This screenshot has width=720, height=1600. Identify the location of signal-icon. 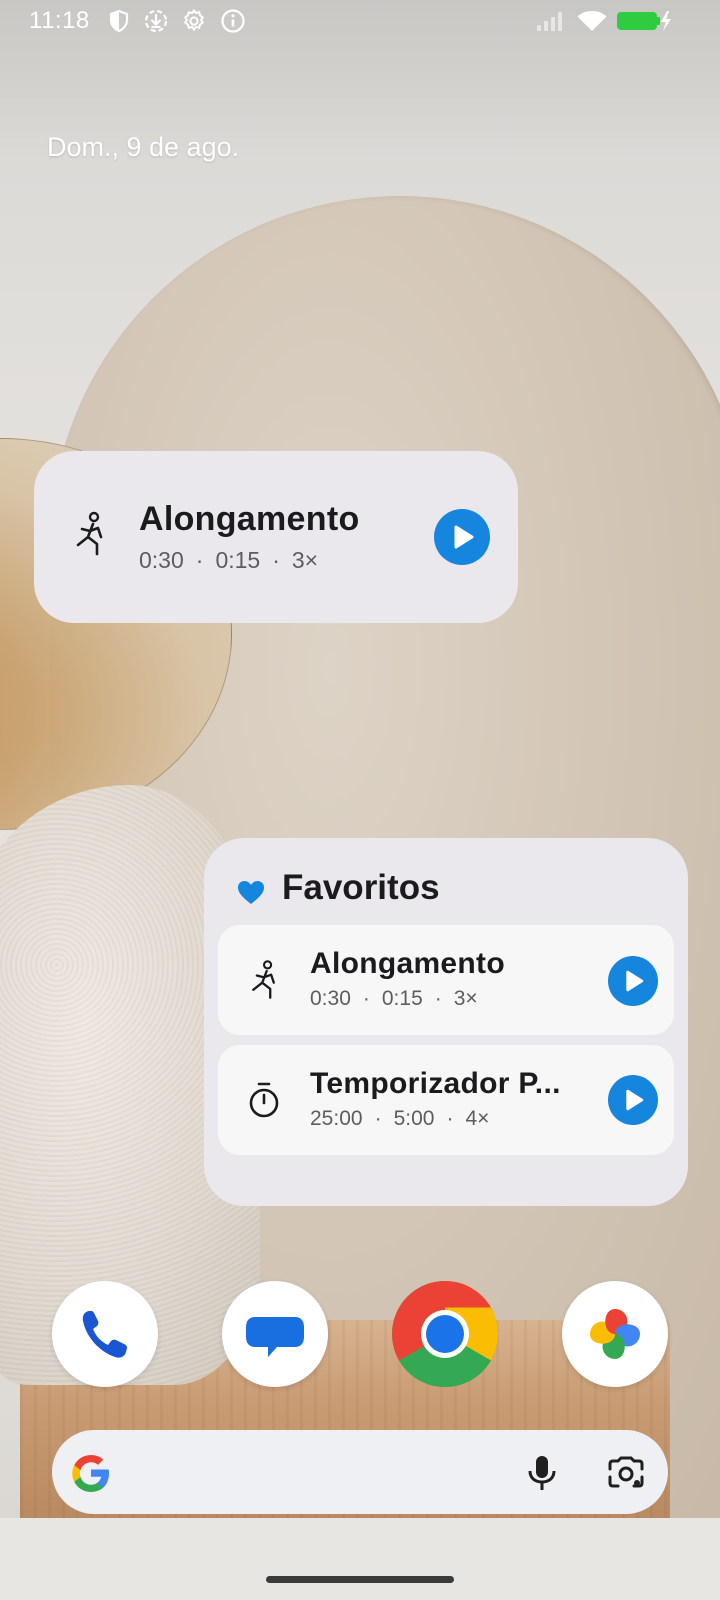
(549, 21).